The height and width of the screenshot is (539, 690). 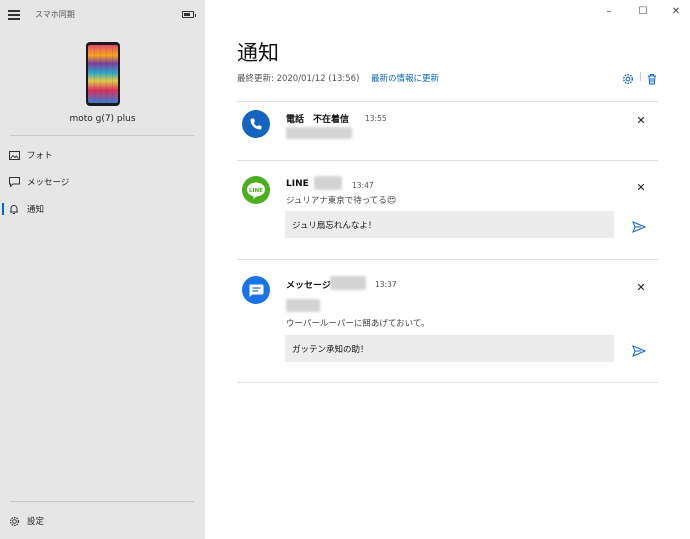 What do you see at coordinates (189, 14) in the screenshot?
I see `battery-icon` at bounding box center [189, 14].